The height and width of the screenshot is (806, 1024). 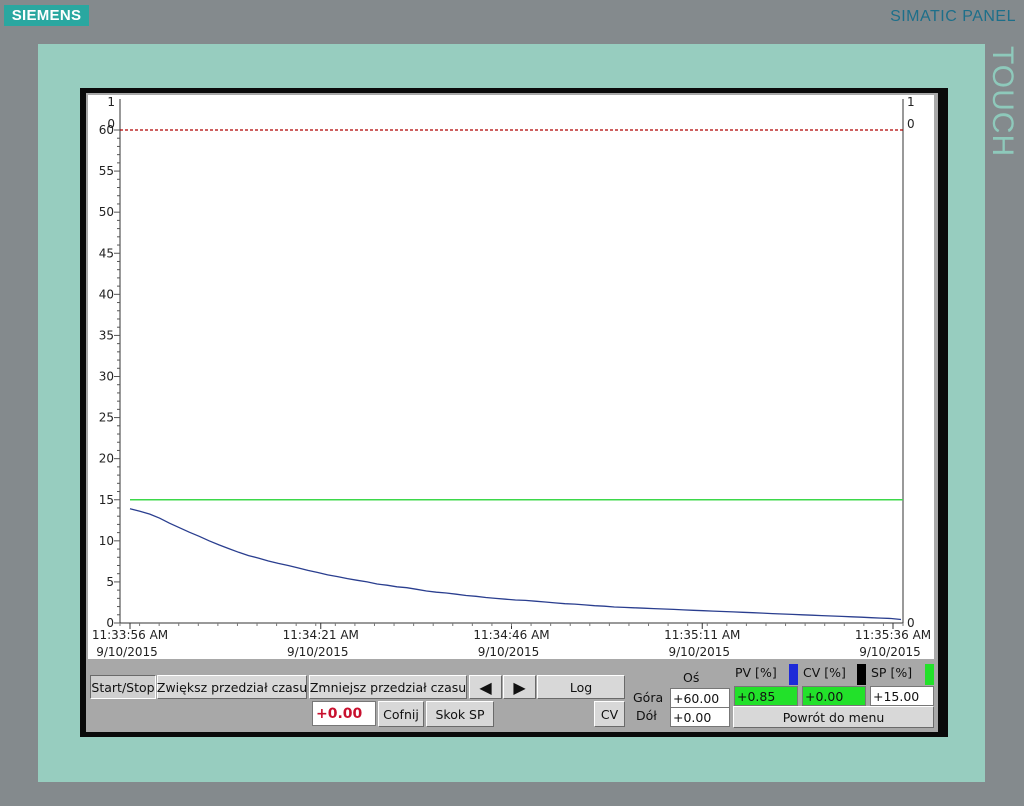 What do you see at coordinates (893, 635) in the screenshot?
I see `x-tick-label-time: 11:35:36 AM` at bounding box center [893, 635].